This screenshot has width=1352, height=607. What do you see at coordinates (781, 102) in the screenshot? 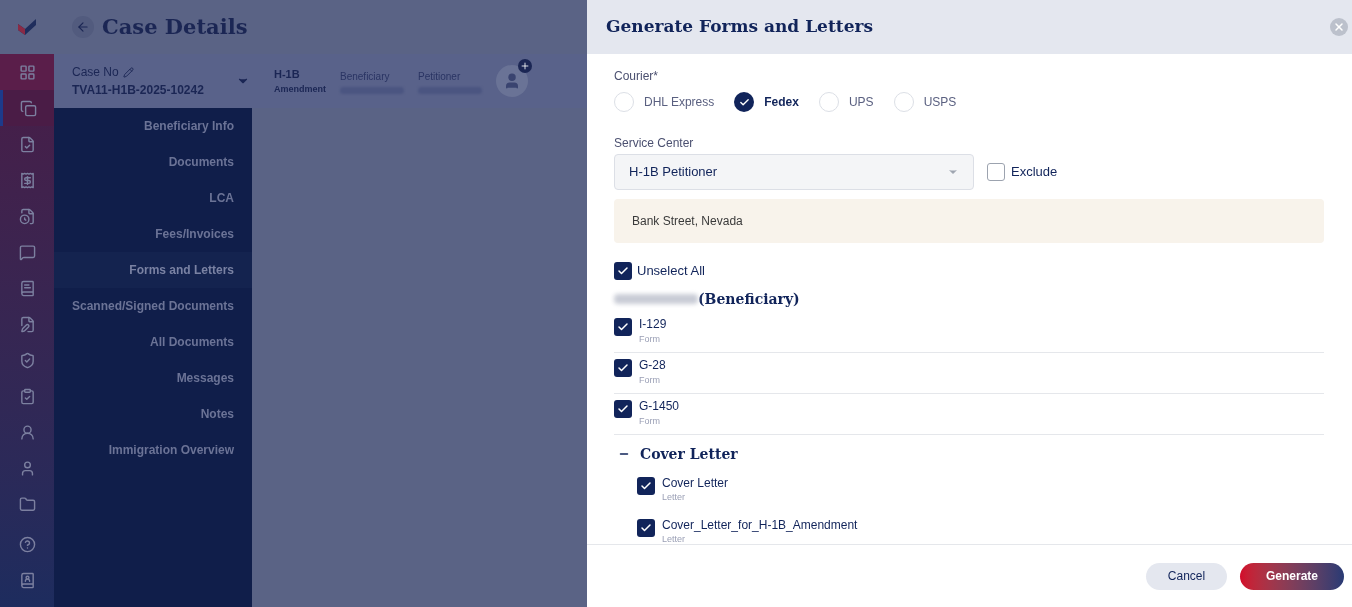
I see `radio-label: Fedex` at bounding box center [781, 102].